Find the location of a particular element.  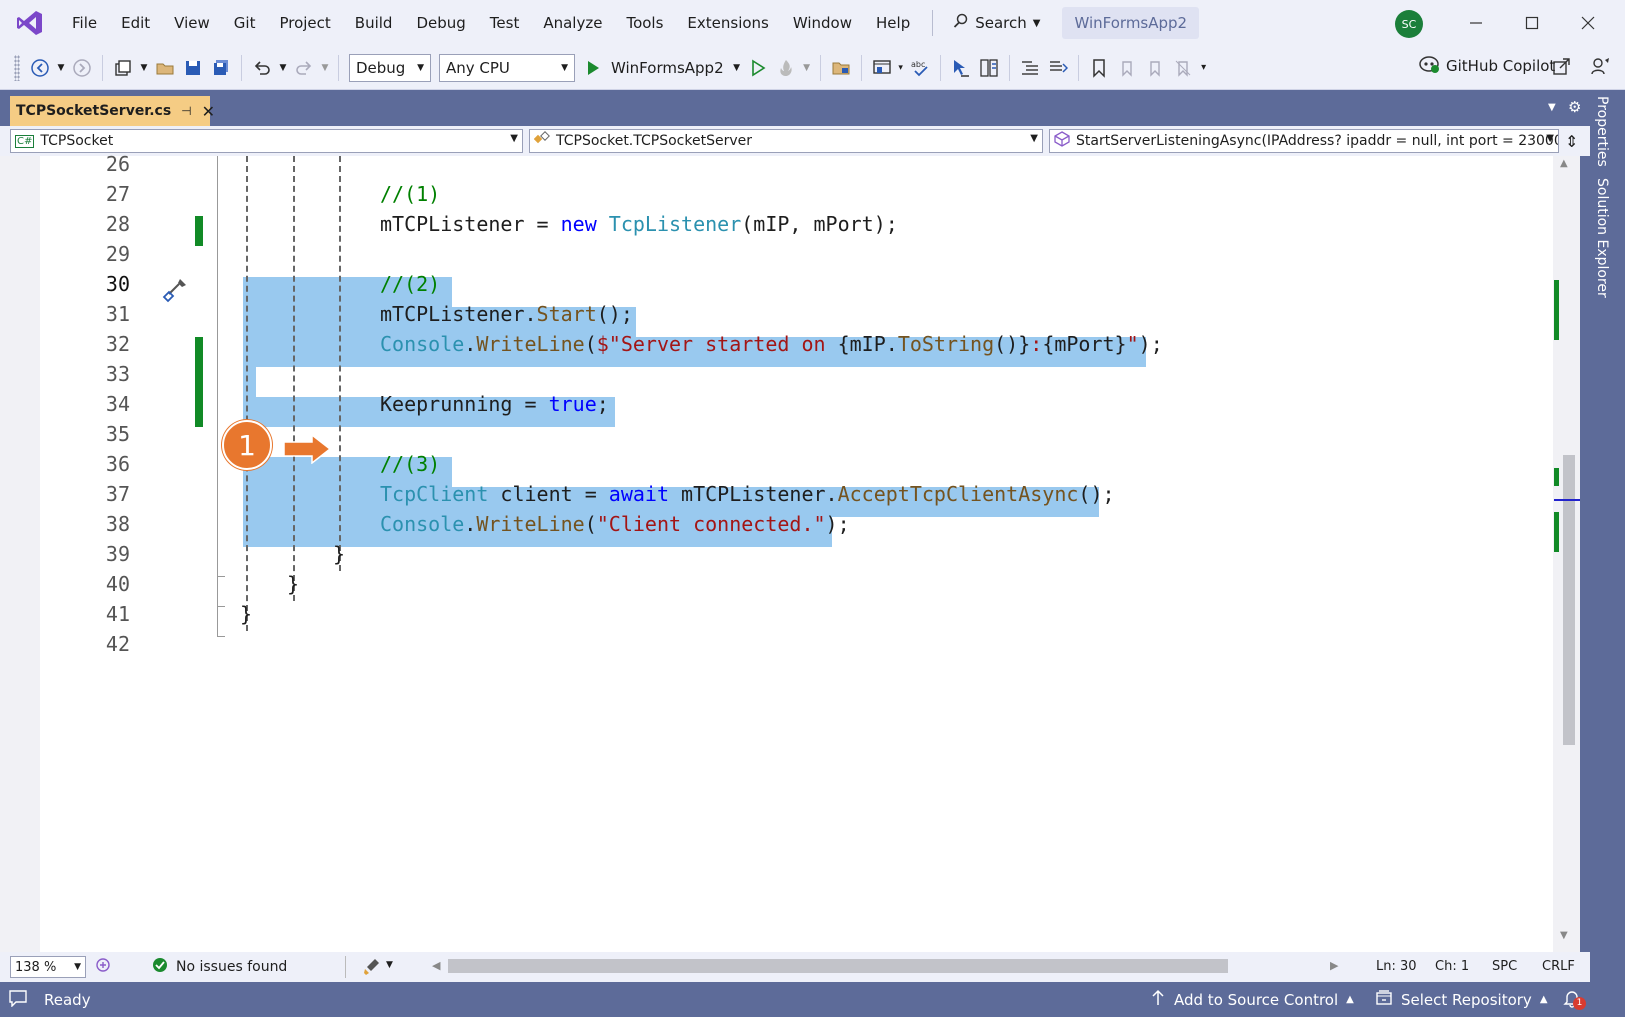

uncomment-lines-icon is located at coordinates (1058, 68).